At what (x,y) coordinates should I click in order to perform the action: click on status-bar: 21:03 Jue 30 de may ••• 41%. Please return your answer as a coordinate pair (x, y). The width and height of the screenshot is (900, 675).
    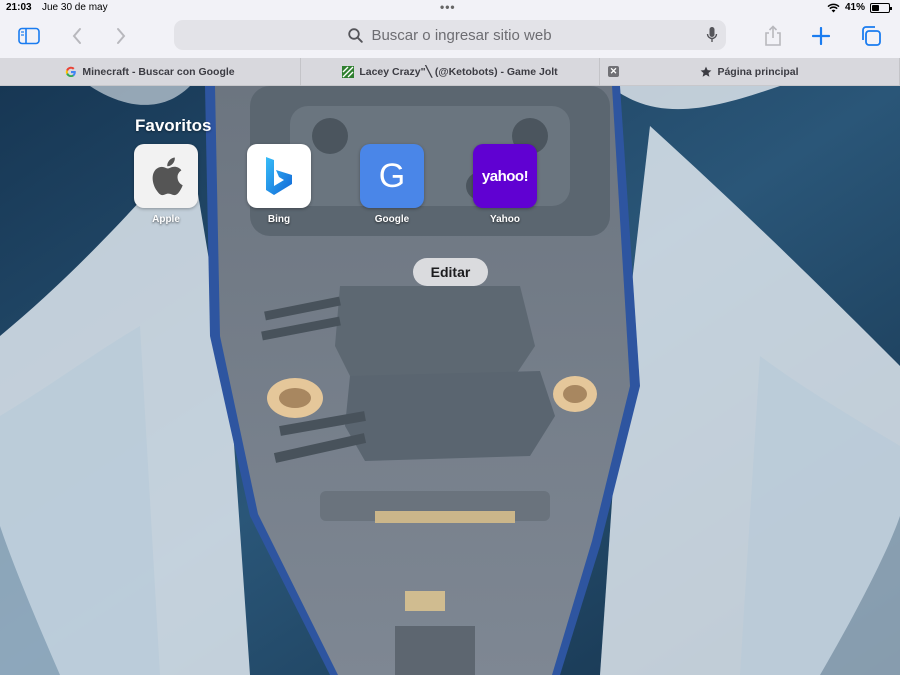
    Looking at the image, I should click on (450, 8).